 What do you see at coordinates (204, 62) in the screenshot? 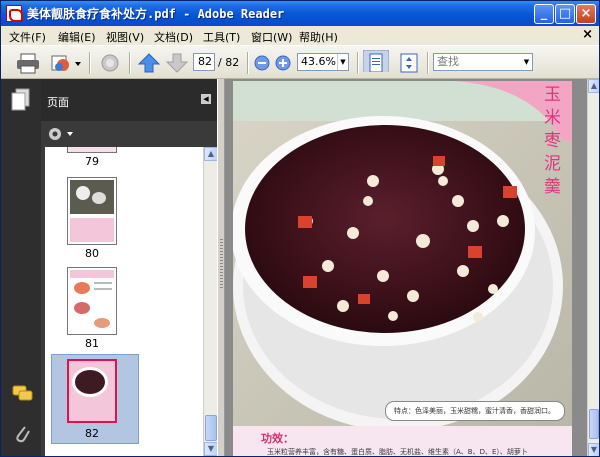
I see `page-number-input: 82` at bounding box center [204, 62].